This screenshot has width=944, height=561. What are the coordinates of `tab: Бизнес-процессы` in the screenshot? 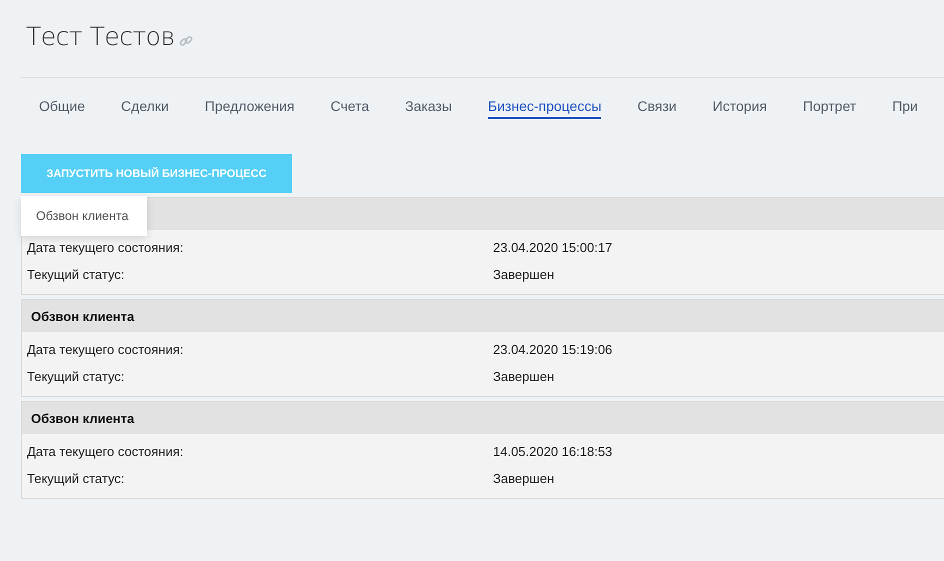 It's located at (545, 107).